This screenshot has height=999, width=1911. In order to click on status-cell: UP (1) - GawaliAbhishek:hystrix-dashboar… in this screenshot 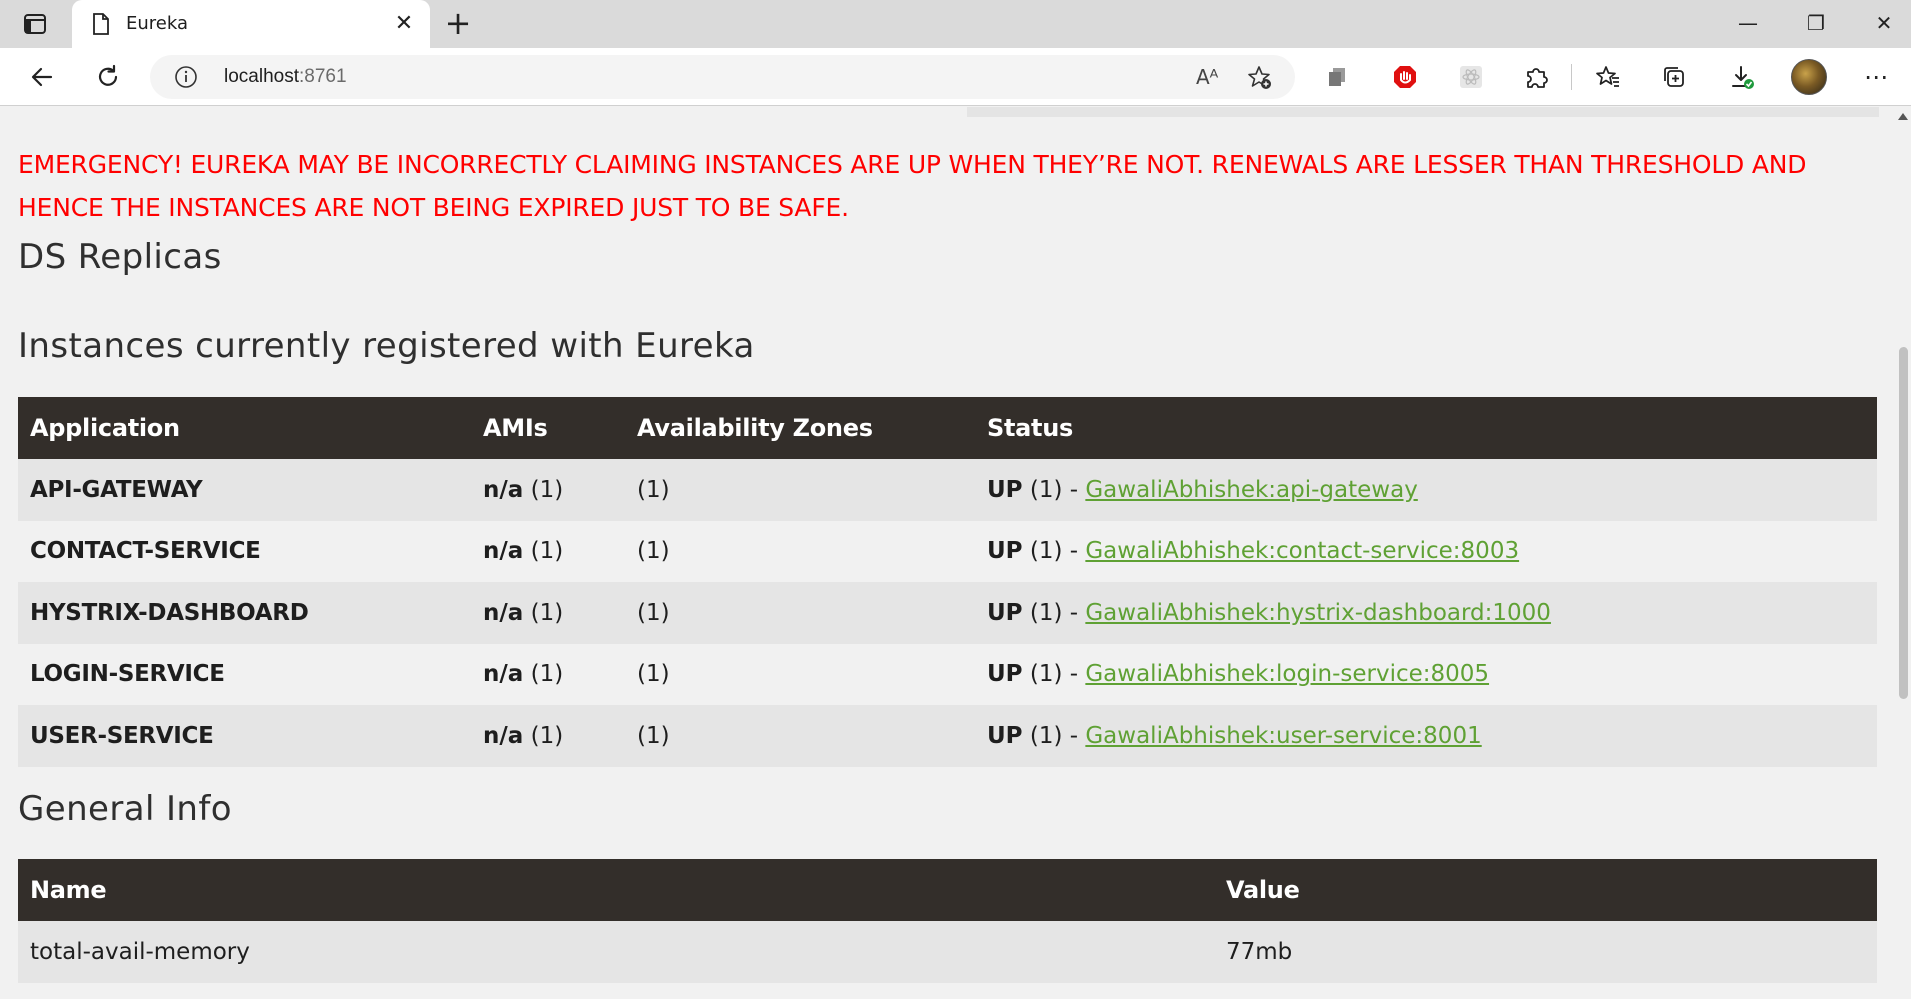, I will do `click(1426, 613)`.